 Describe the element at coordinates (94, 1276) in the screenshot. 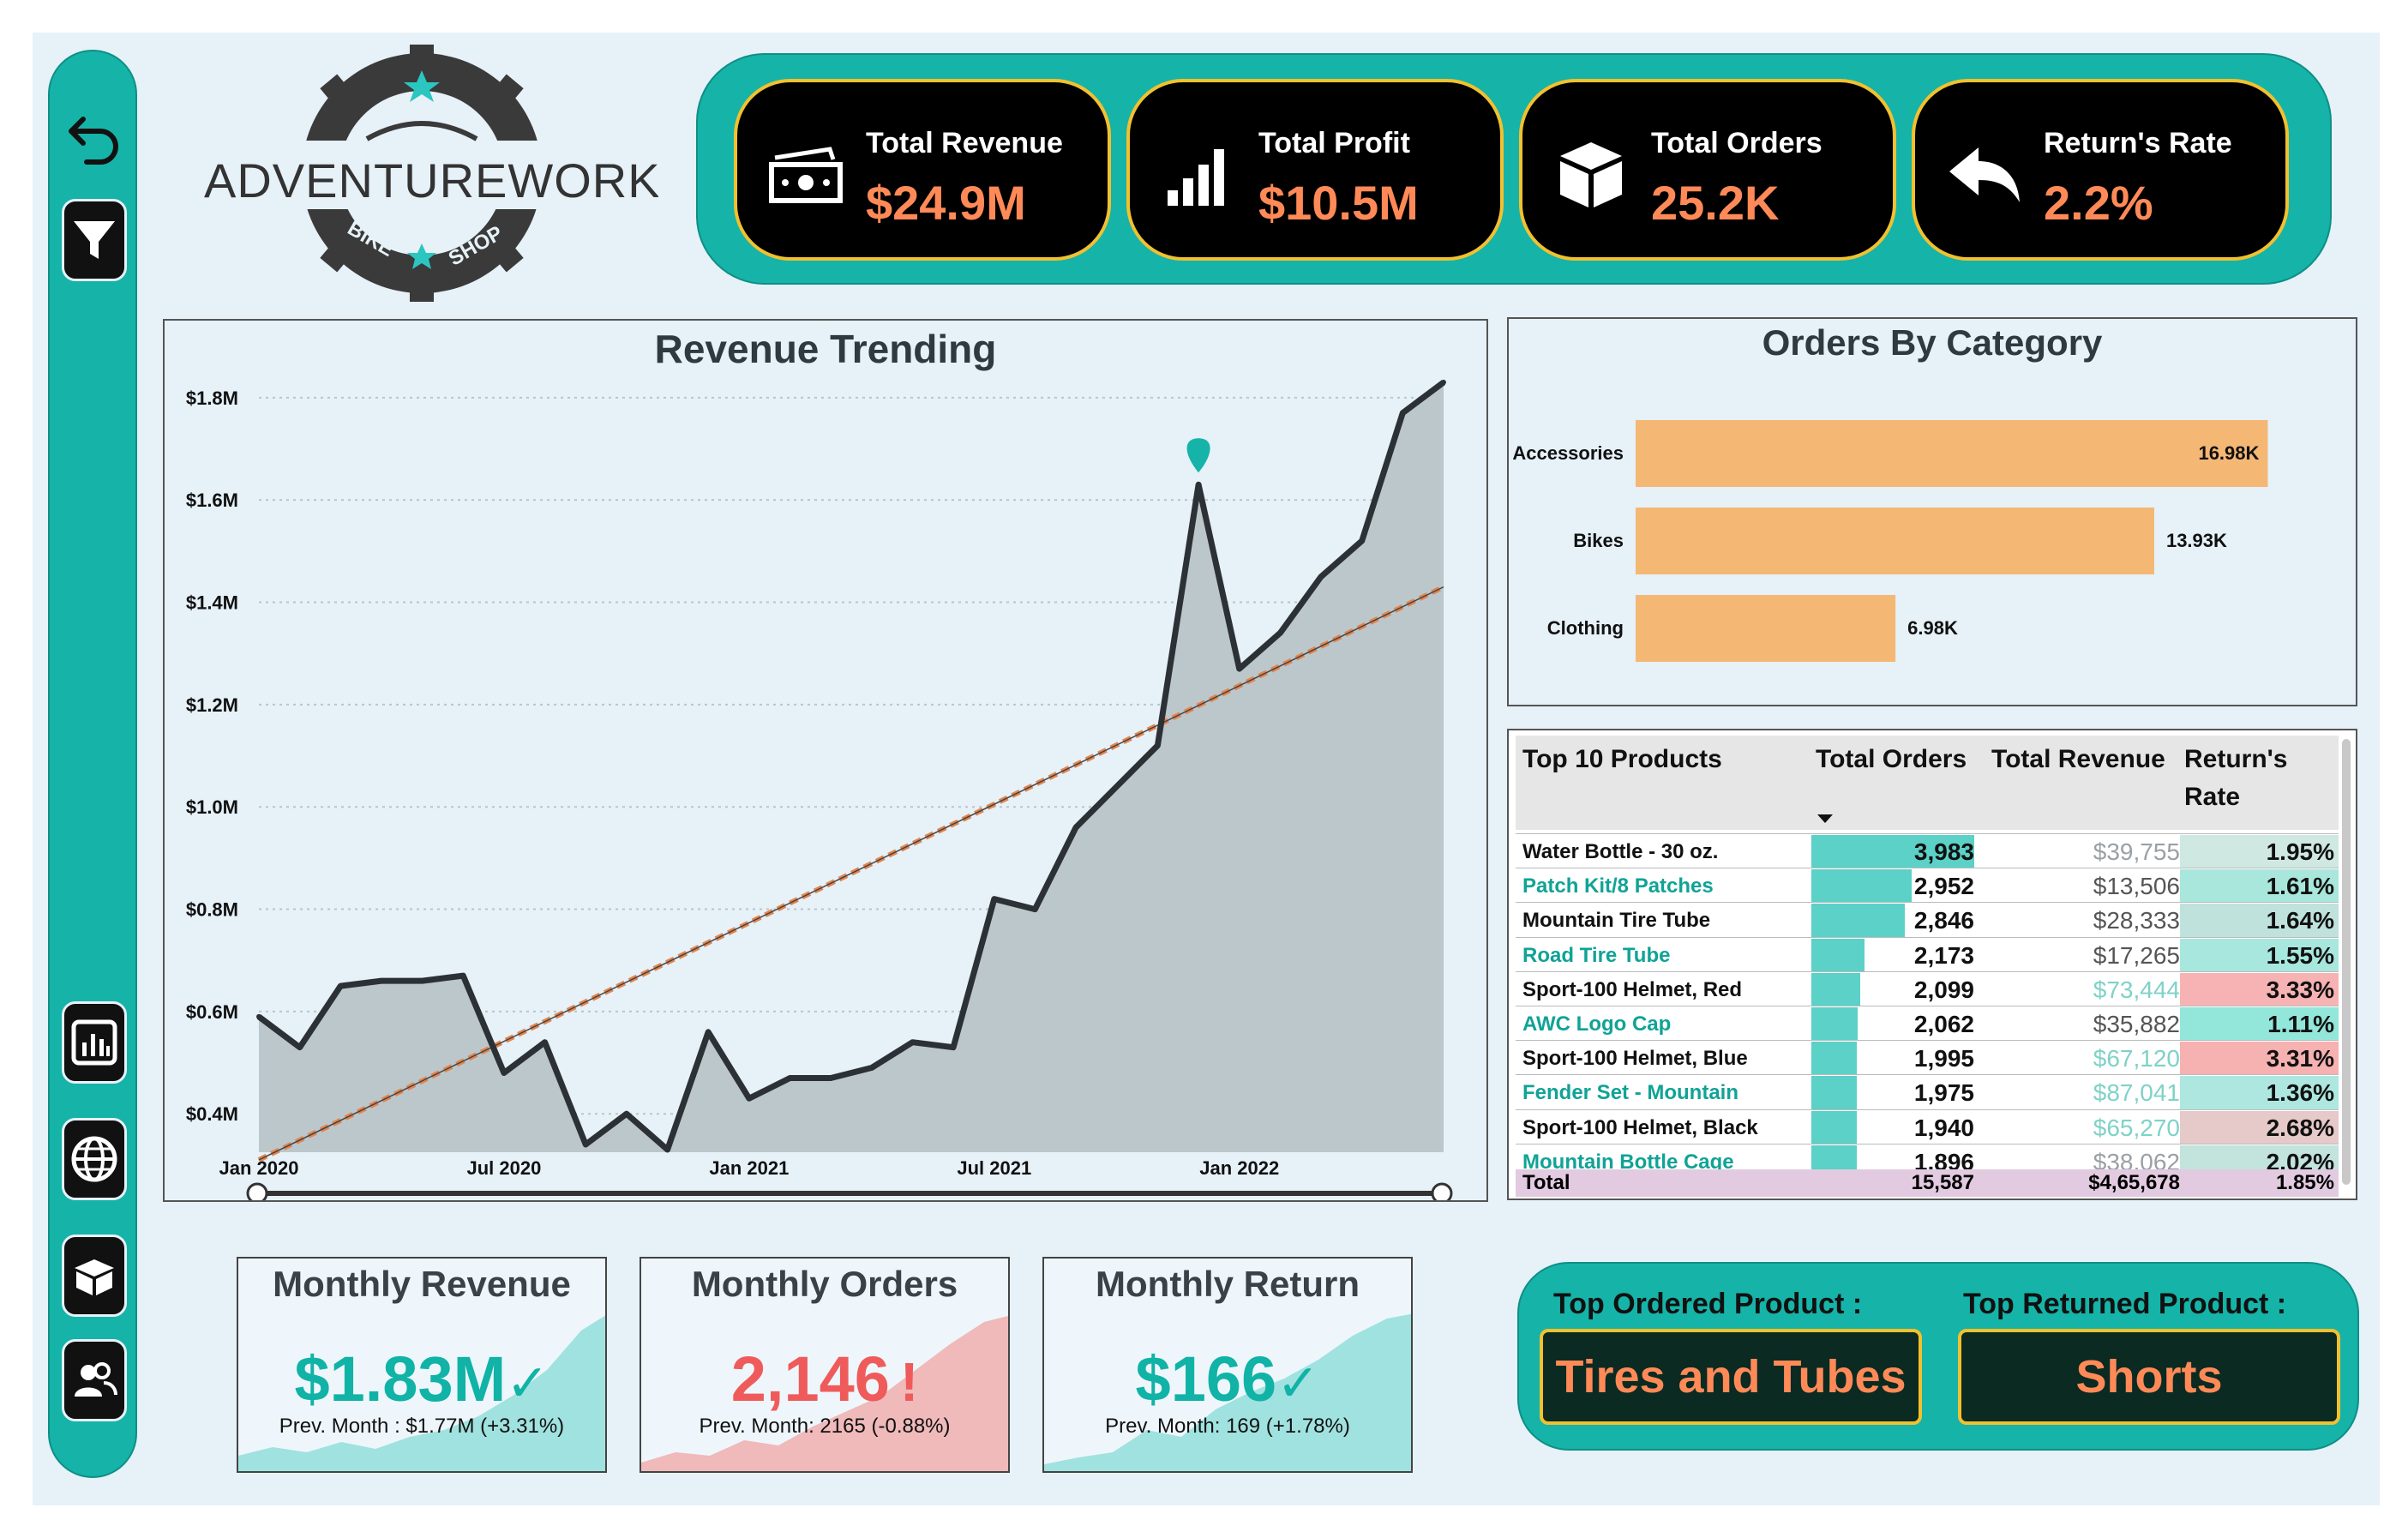

I see `products-nav-button` at that location.